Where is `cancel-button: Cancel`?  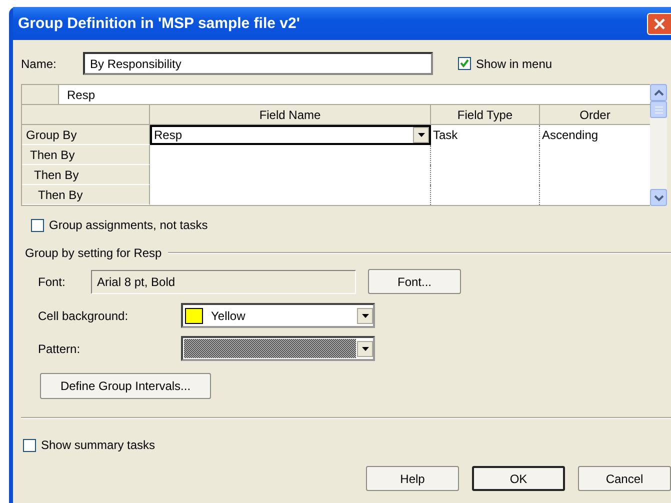 cancel-button: Cancel is located at coordinates (624, 478).